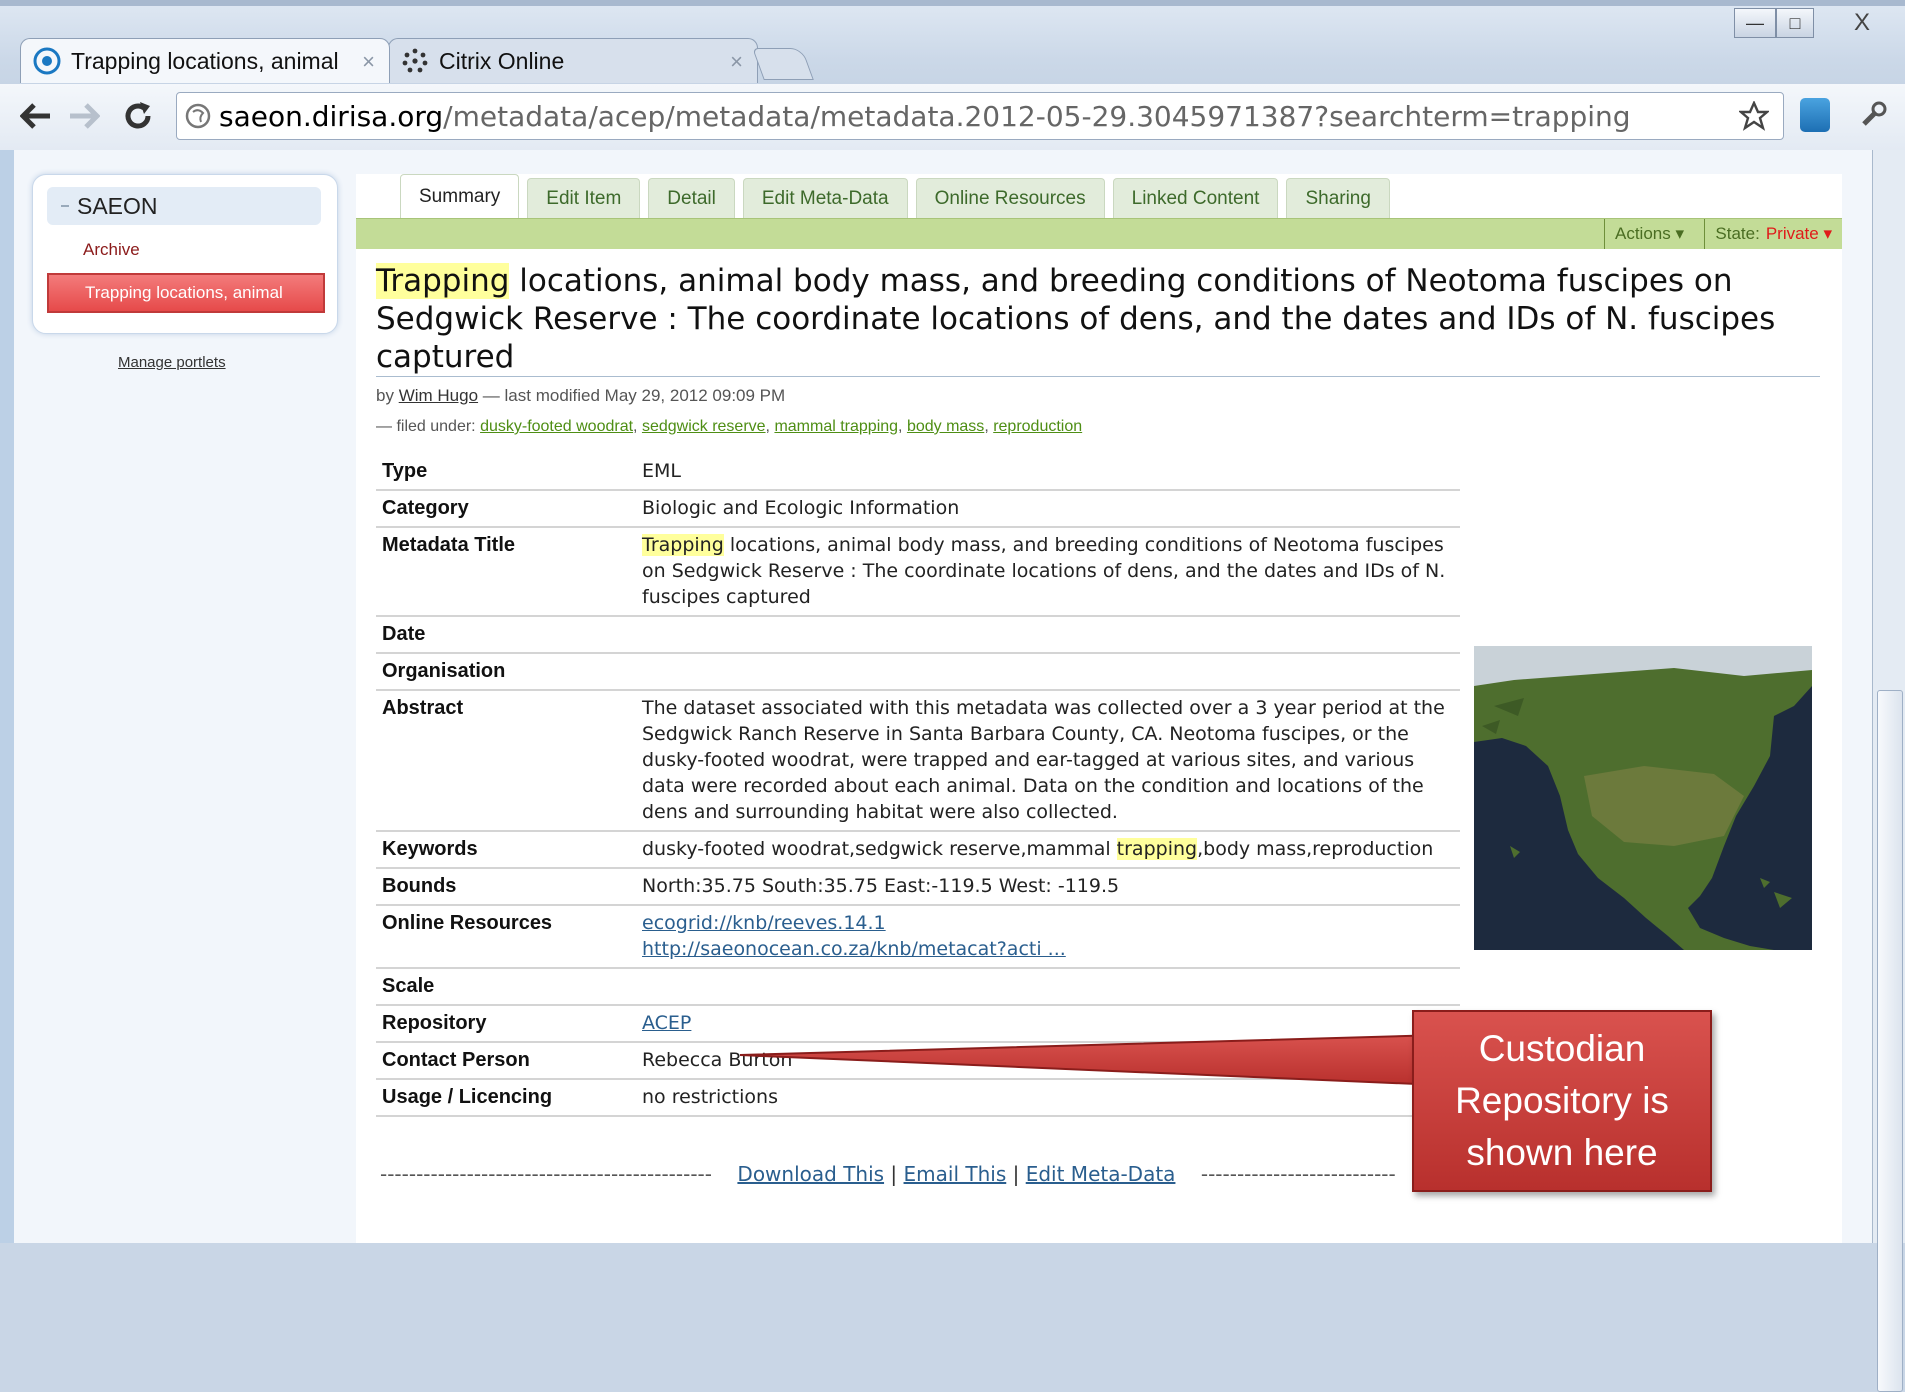 This screenshot has width=1905, height=1392. What do you see at coordinates (1648, 234) in the screenshot?
I see `actions-menu: Actions ▾` at bounding box center [1648, 234].